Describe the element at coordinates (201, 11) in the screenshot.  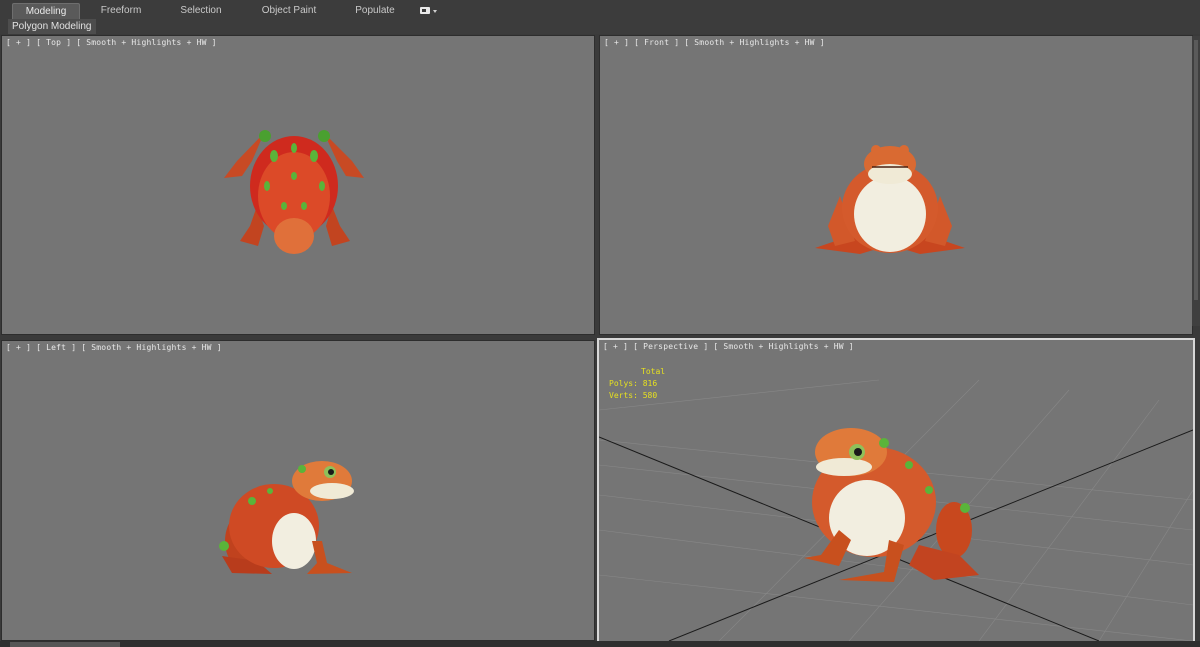
I see `tab-selection: Selection` at that location.